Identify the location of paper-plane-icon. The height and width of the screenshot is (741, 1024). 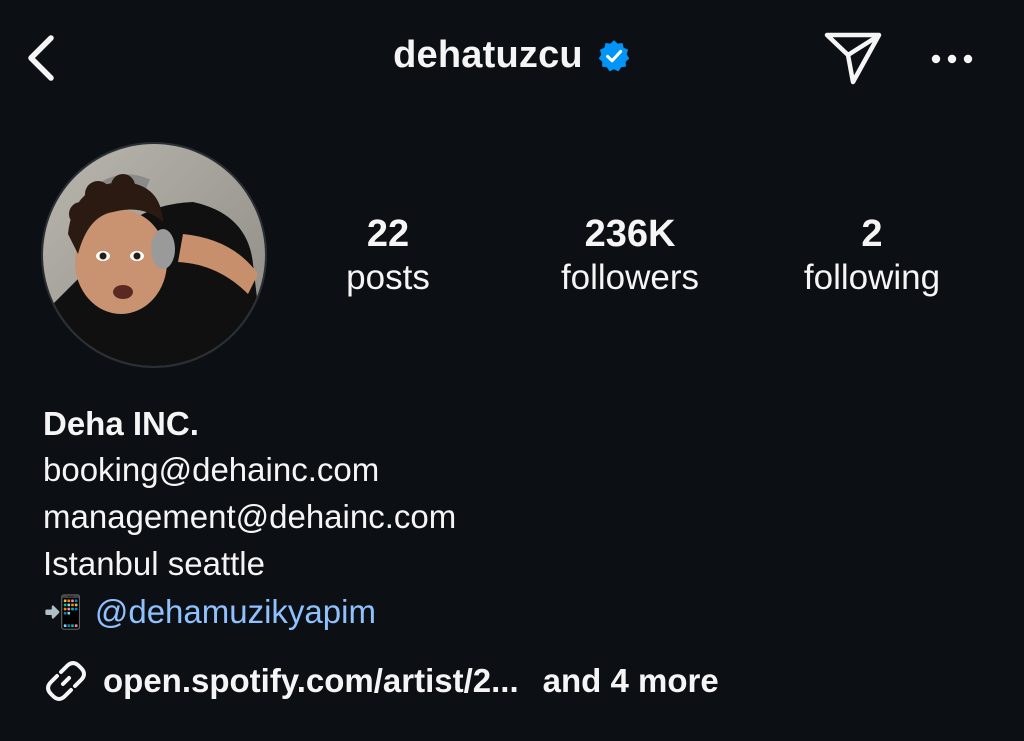
(853, 58).